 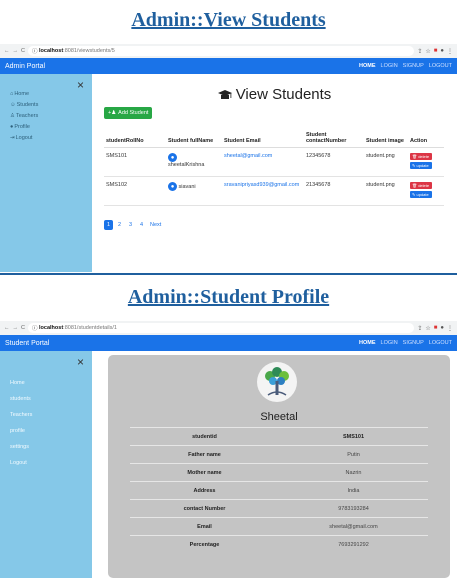 I want to click on sidebar-item-home: Home, so click(x=21, y=383).